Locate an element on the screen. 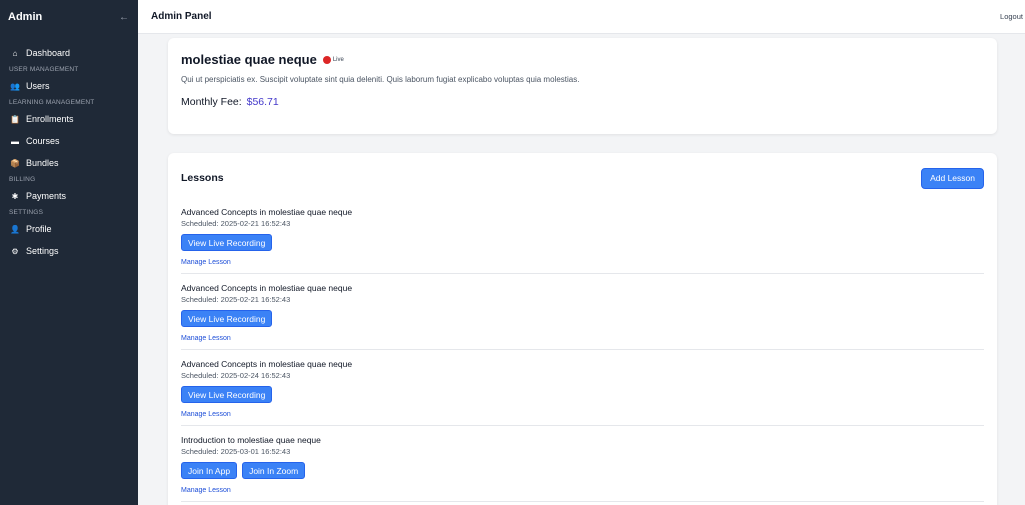 The height and width of the screenshot is (505, 1025). sidebar-item-label: Payments is located at coordinates (46, 196).